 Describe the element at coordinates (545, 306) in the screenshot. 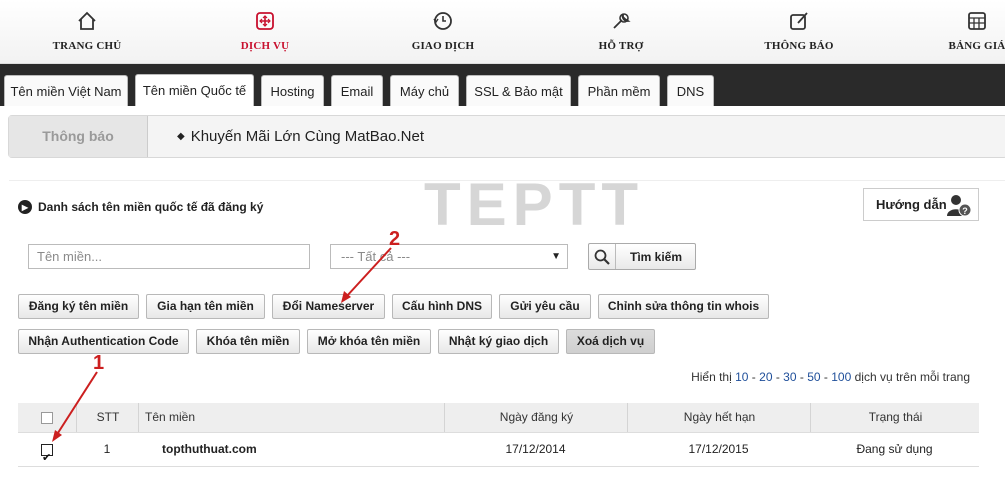

I see `send-request-button: Gửi yêu cầu` at that location.